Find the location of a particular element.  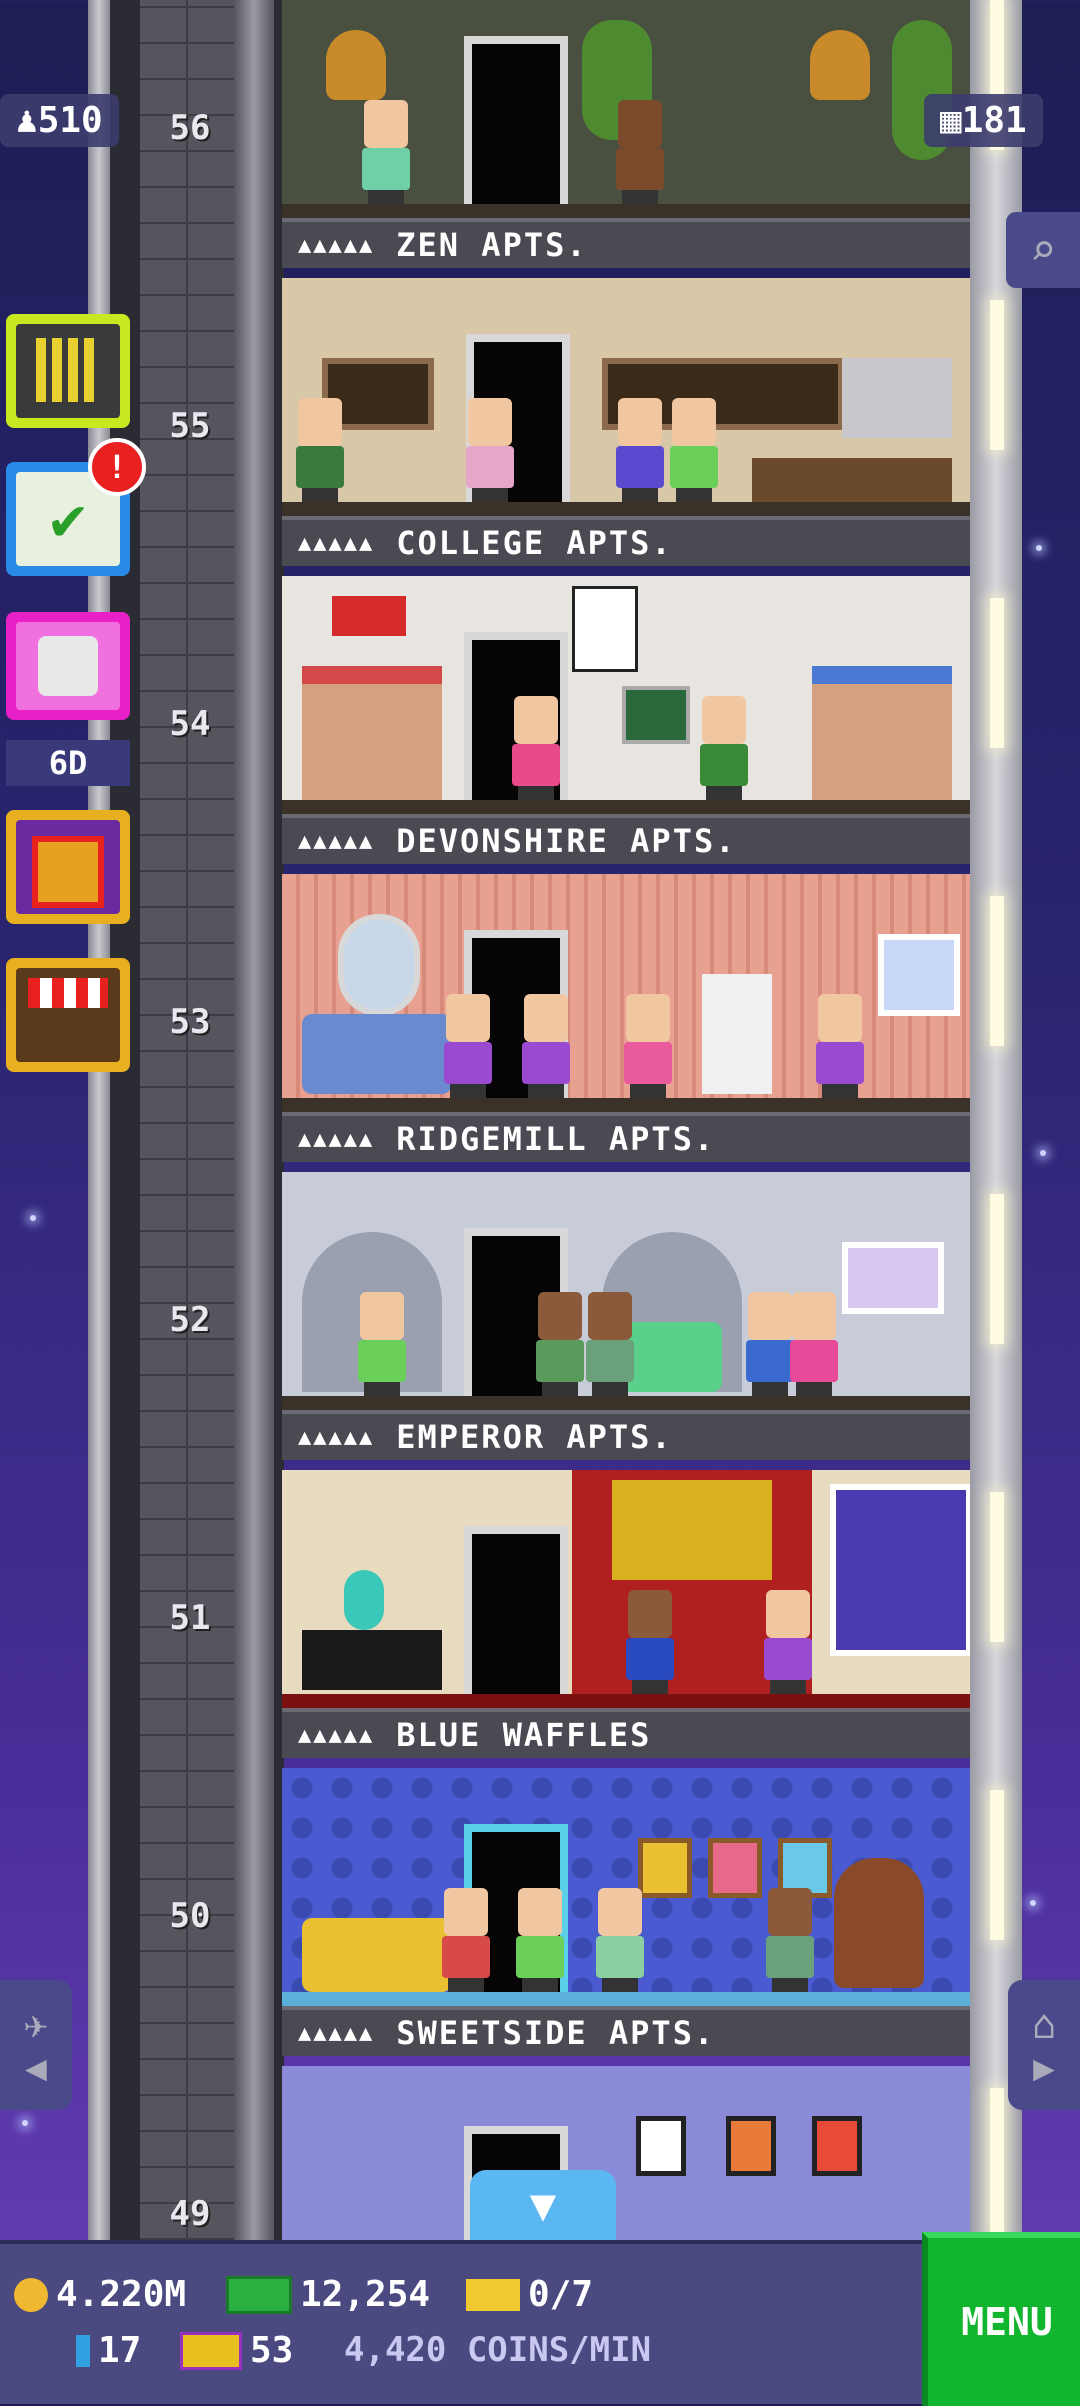

home-button: ⌂ ▶ is located at coordinates (1044, 2045).